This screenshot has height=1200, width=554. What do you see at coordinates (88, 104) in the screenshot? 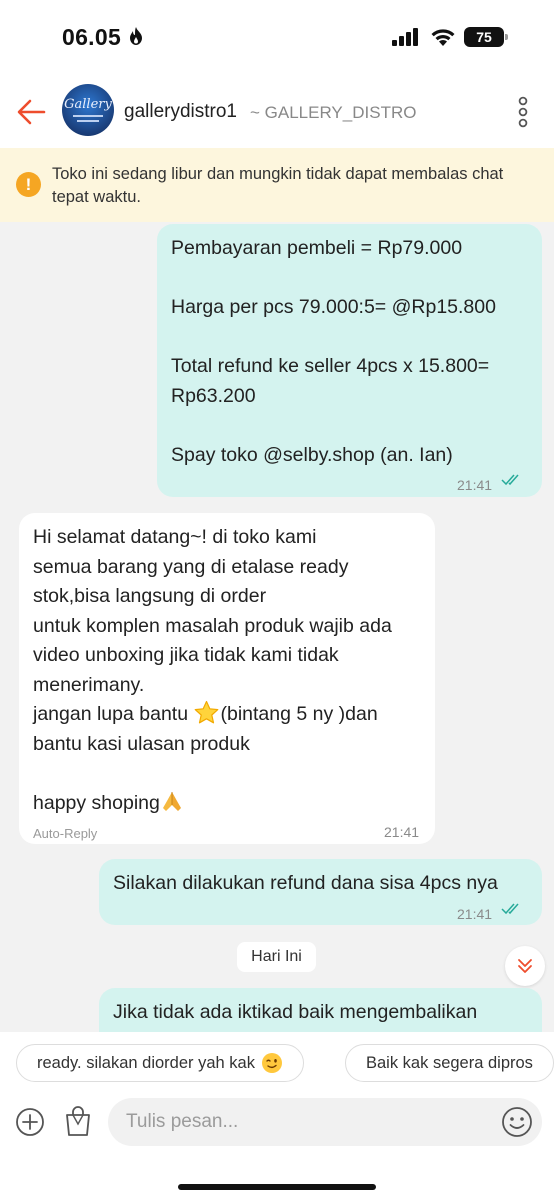
I see `avatar-logo-text: Gallery` at bounding box center [88, 104].